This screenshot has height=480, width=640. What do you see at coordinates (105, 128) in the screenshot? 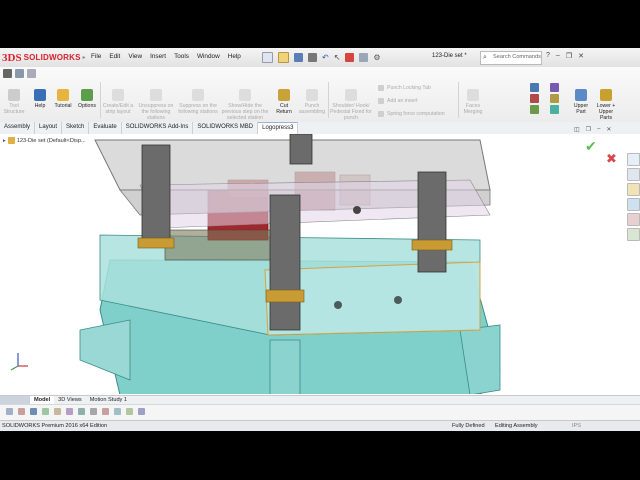
I see `tab-evaluate: Evaluate` at bounding box center [105, 128].